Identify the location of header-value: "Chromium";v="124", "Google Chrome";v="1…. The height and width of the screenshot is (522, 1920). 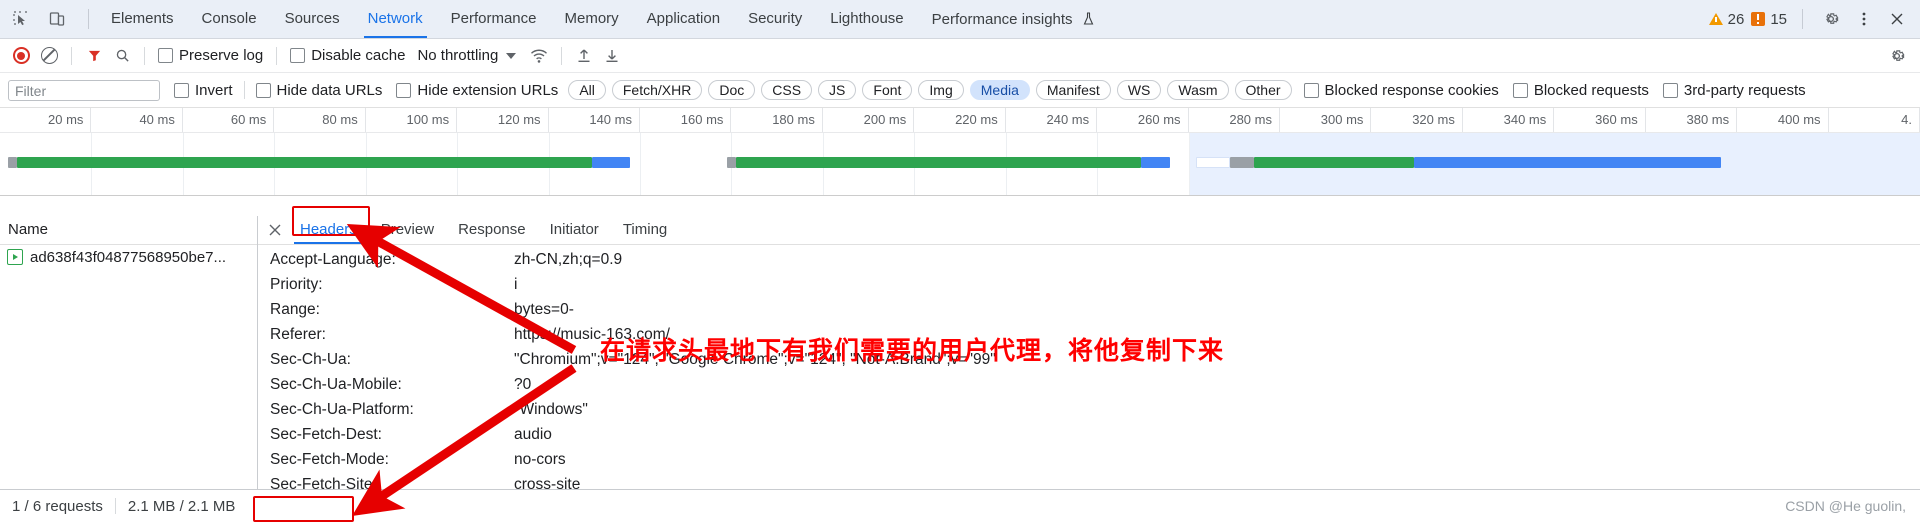
(755, 360).